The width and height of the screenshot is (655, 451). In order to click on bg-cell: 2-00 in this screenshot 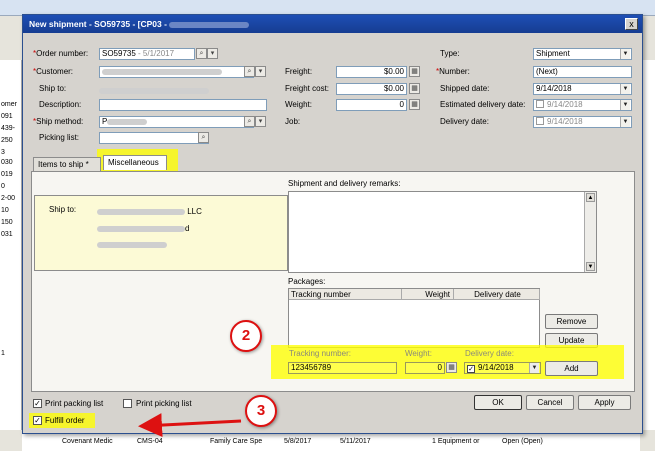, I will do `click(8, 198)`.